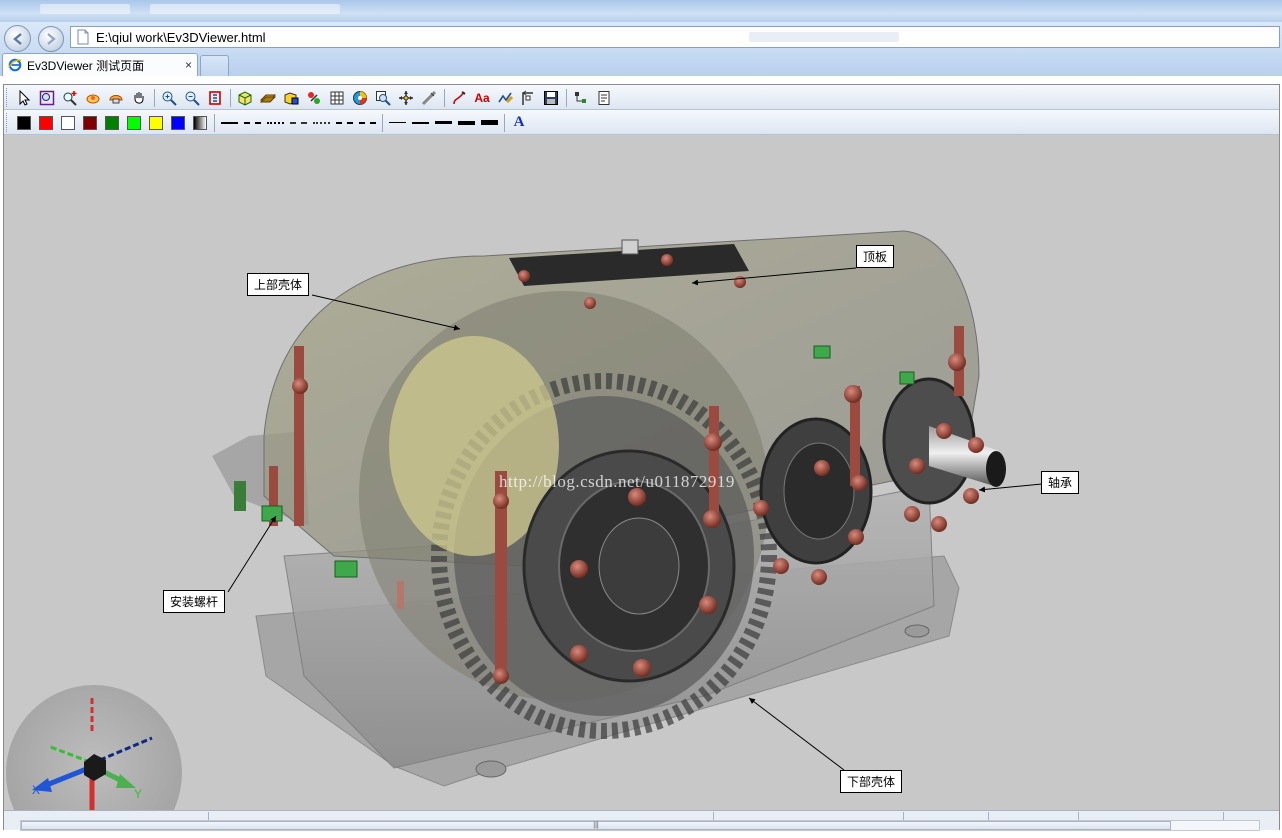 This screenshot has height=838, width=1282. Describe the element at coordinates (824, 37) in the screenshot. I see `blurred-content` at that location.